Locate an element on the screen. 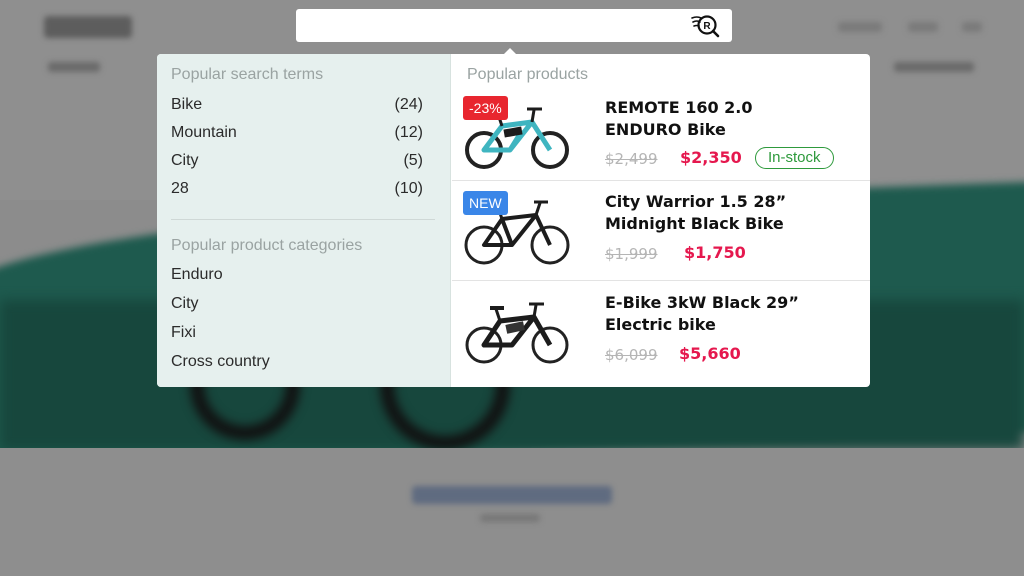 This screenshot has height=576, width=1024. section-divider is located at coordinates (303, 219).